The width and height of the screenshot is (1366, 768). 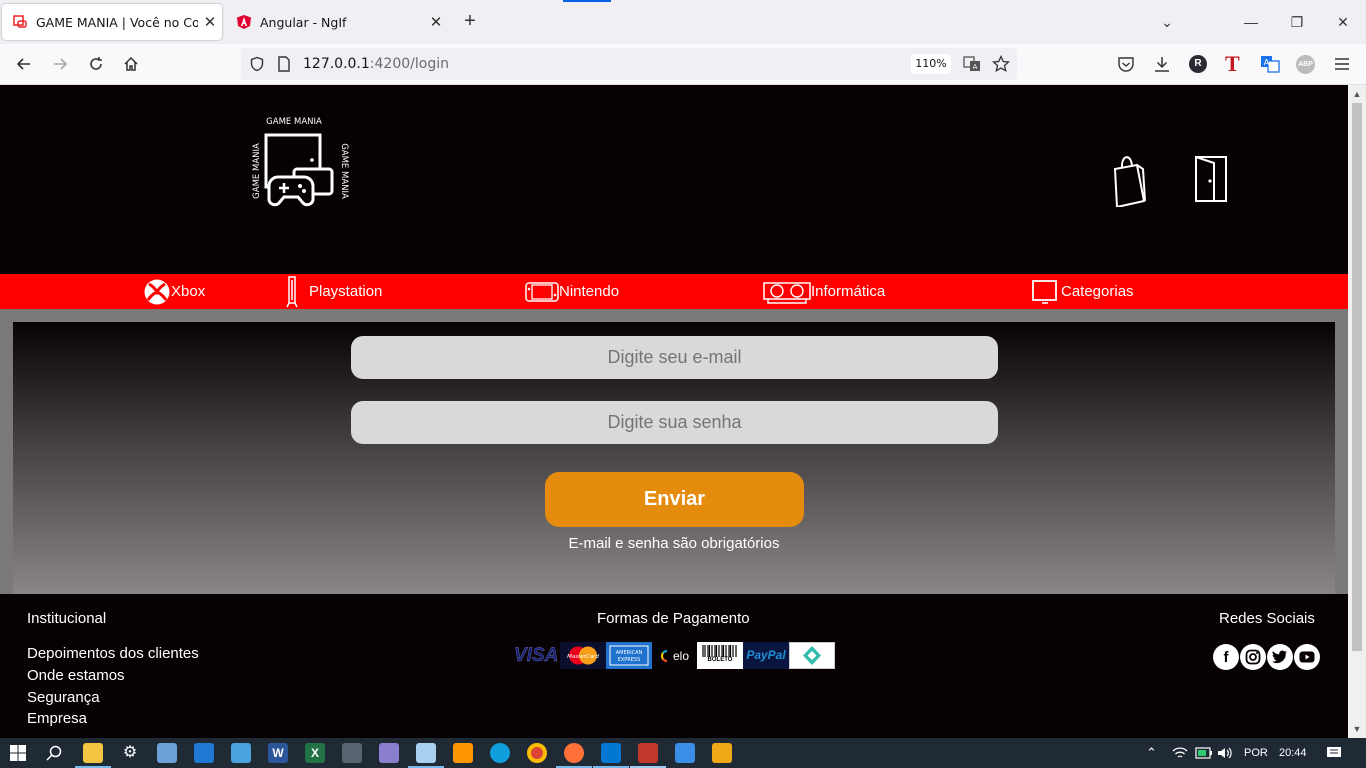 What do you see at coordinates (96, 64) in the screenshot?
I see `reload-button` at bounding box center [96, 64].